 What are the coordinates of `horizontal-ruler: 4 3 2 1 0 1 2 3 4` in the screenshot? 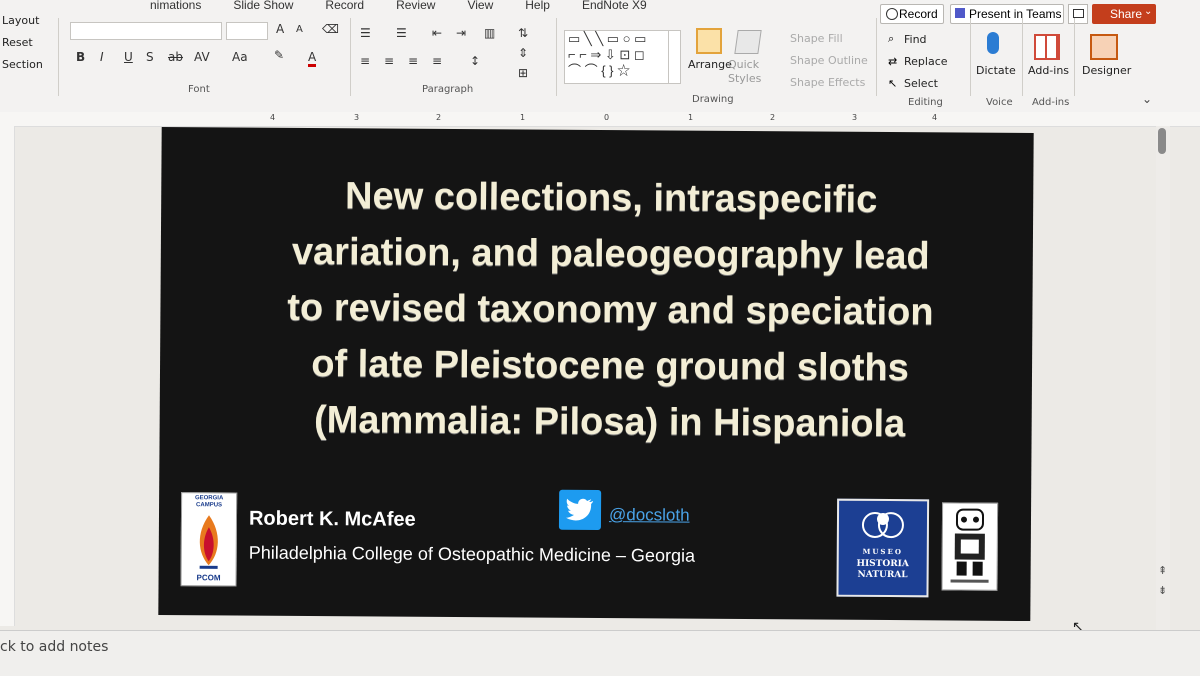 It's located at (600, 119).